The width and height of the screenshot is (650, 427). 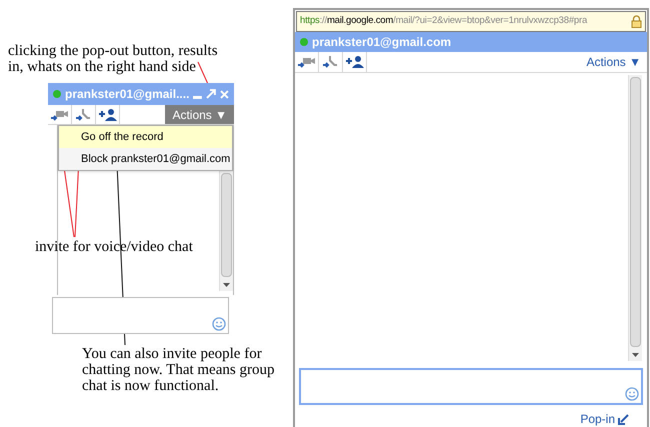 What do you see at coordinates (145, 159) in the screenshot?
I see `menu-item: Block prankster01@gmail.com` at bounding box center [145, 159].